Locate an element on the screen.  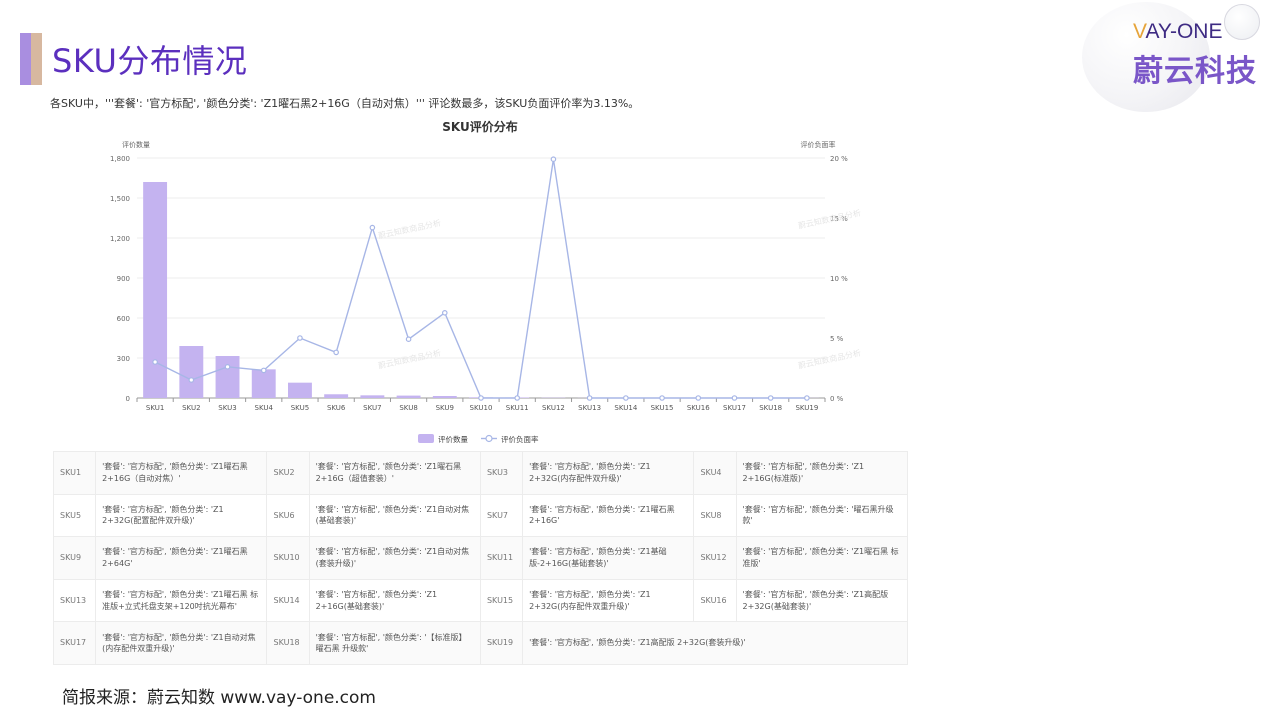
x-tick-label: SKU3 is located at coordinates (227, 408).